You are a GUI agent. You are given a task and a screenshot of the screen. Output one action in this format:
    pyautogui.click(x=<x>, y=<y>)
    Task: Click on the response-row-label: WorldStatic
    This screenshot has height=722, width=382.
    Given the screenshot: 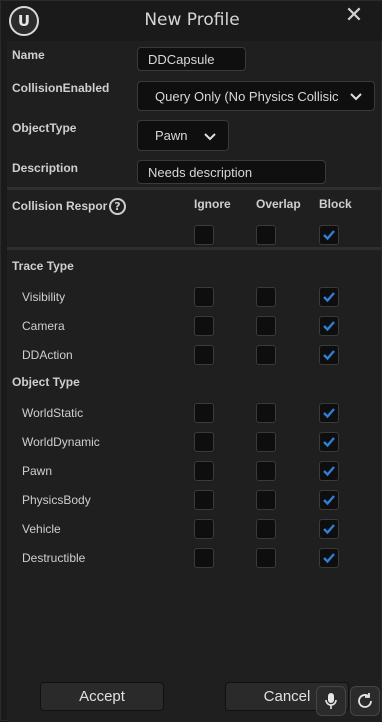 What is the action you would take?
    pyautogui.click(x=53, y=413)
    